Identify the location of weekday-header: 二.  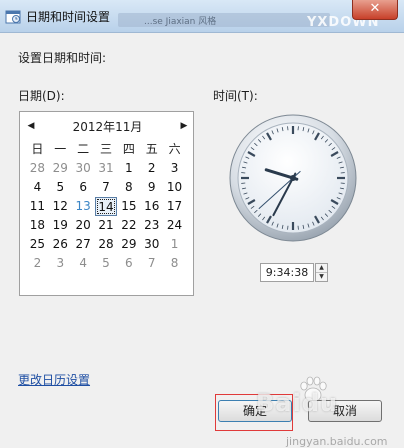
(83, 149).